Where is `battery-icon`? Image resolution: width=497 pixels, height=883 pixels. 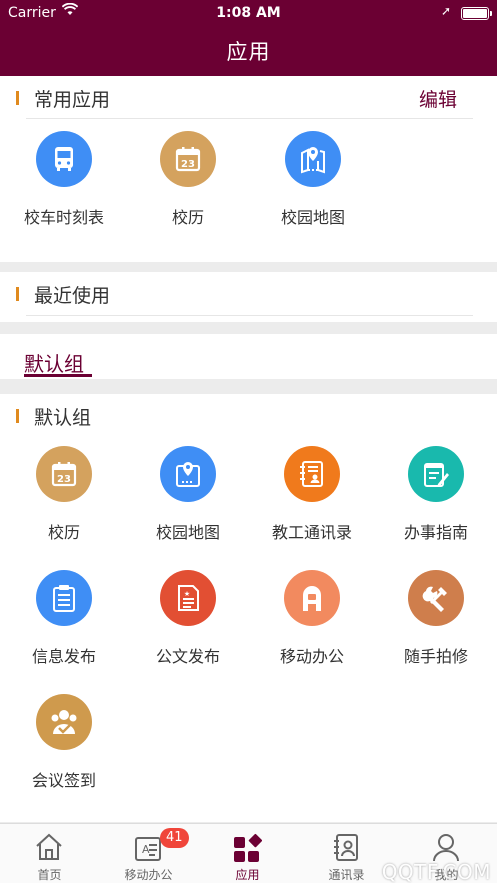 battery-icon is located at coordinates (476, 13).